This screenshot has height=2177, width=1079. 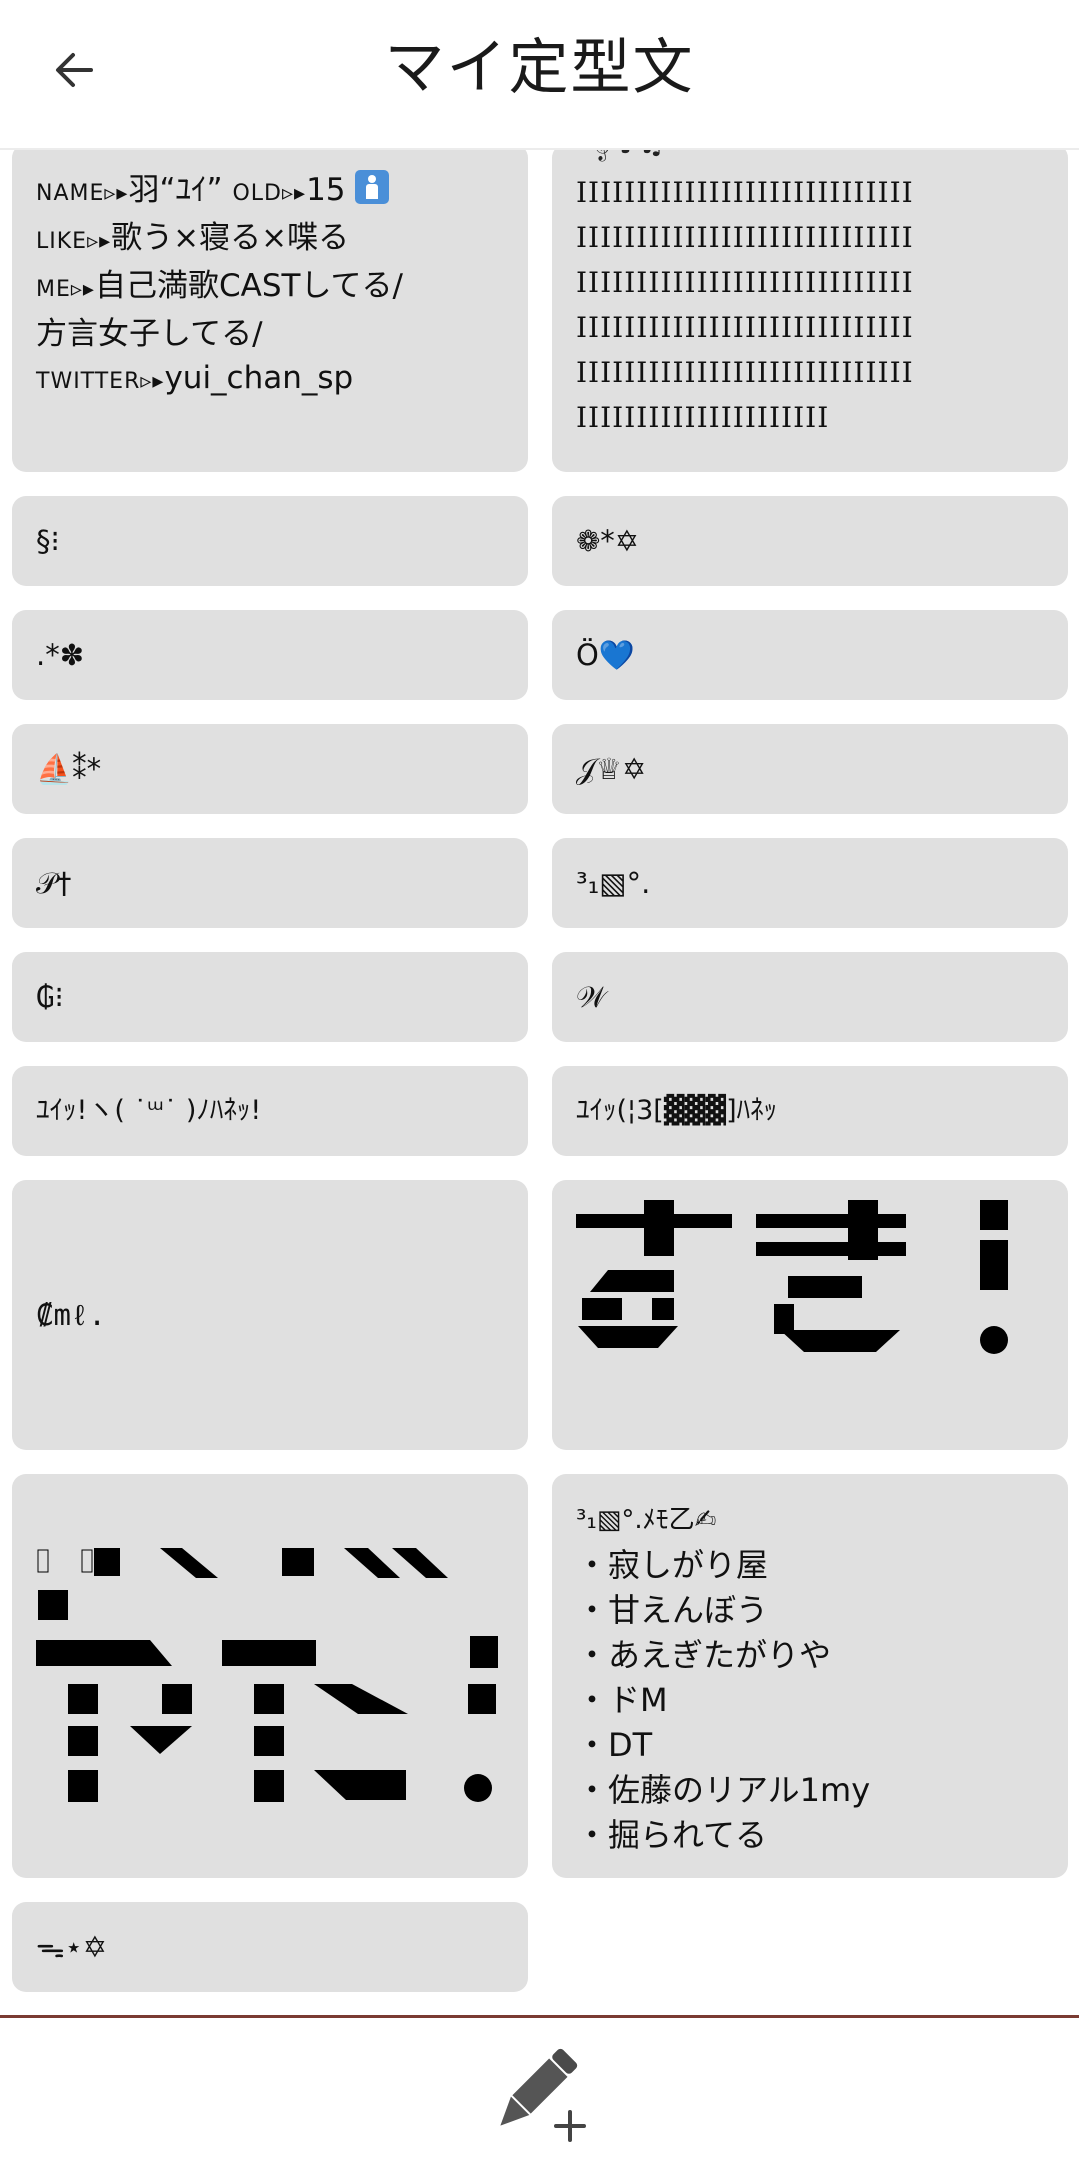 I want to click on phrase-text: ⛵⁑*, so click(x=69, y=769).